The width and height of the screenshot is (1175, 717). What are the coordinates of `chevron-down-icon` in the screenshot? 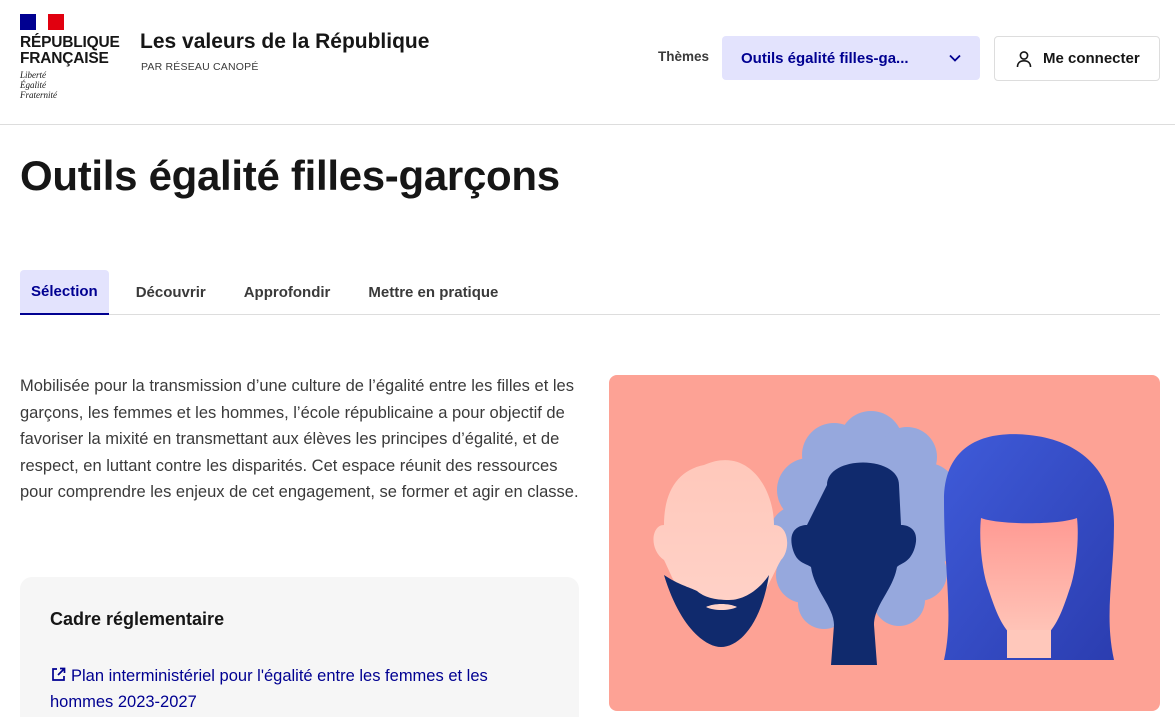 It's located at (955, 58).